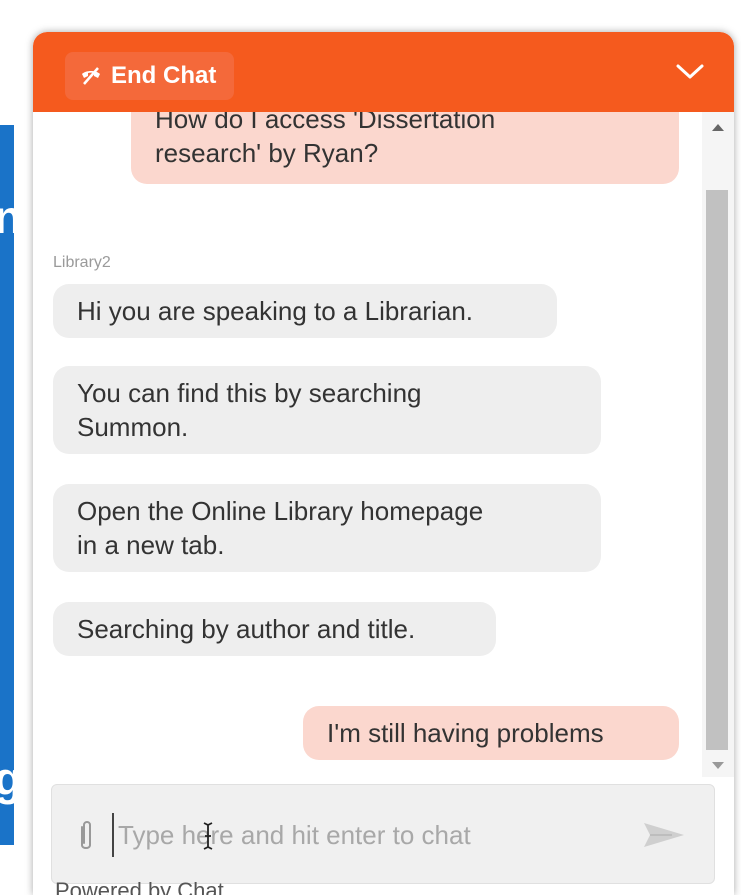  What do you see at coordinates (718, 765) in the screenshot?
I see `scroll-down-icon` at bounding box center [718, 765].